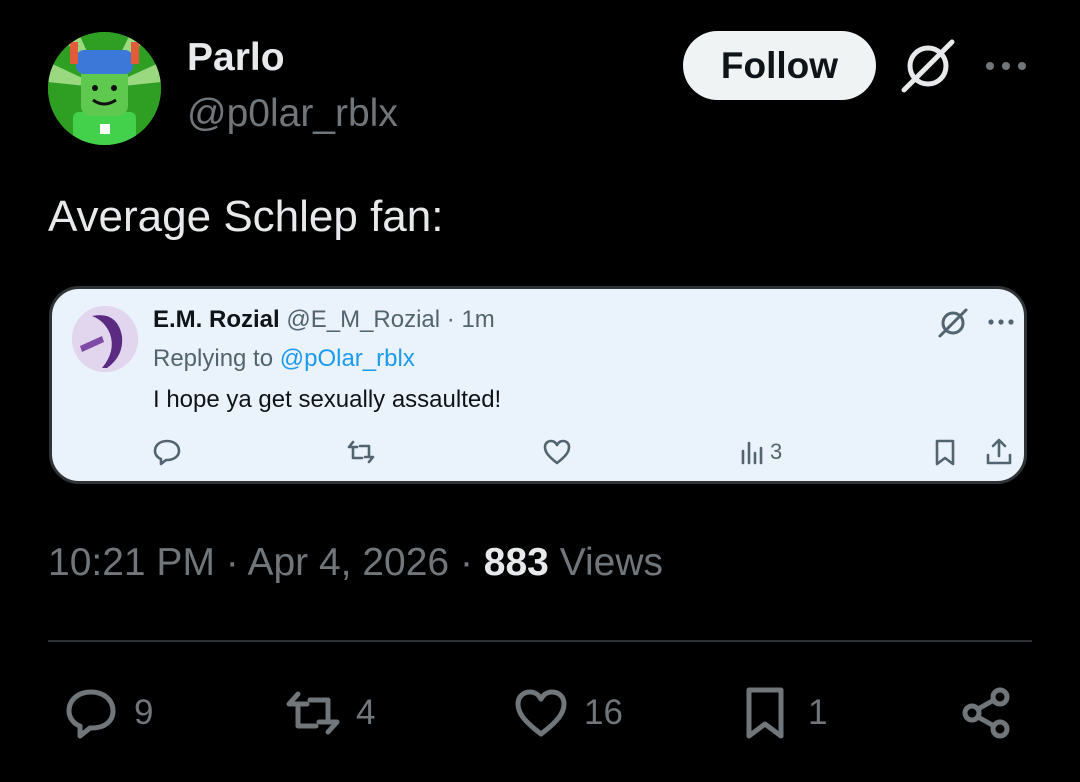 This screenshot has height=782, width=1080. Describe the element at coordinates (347, 358) in the screenshot. I see `replying-to-handle: @pOlar_rblx` at that location.